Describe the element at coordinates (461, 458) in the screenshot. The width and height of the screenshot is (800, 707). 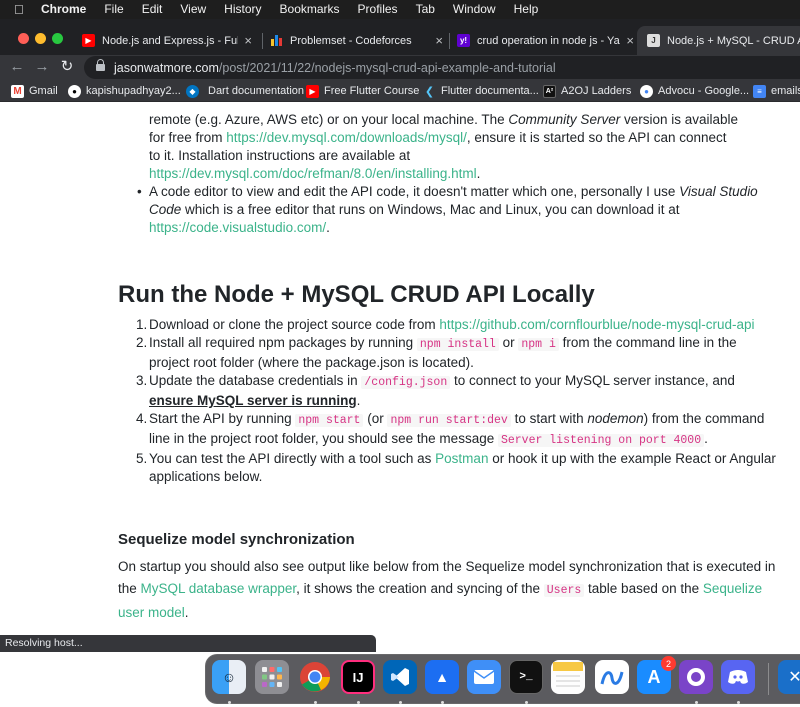
I see `postman-link: Postman` at that location.